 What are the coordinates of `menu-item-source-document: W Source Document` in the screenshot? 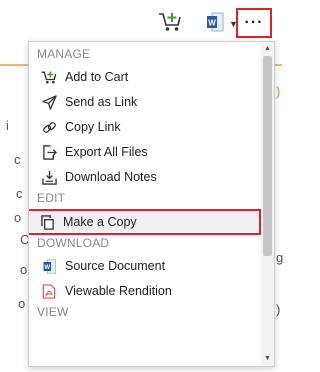 It's located at (145, 266).